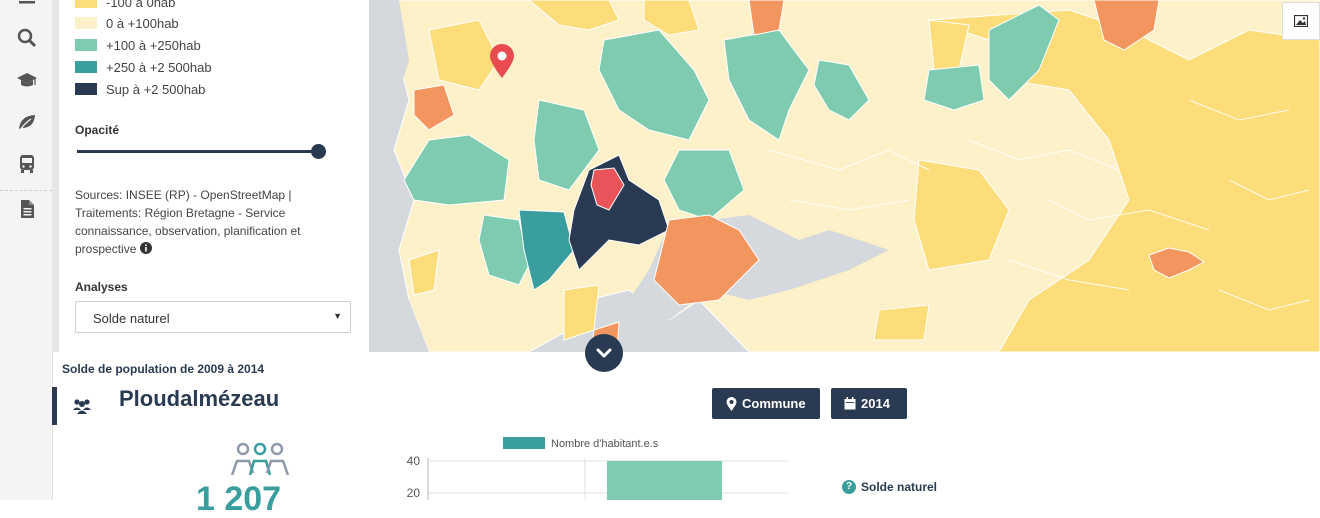 The width and height of the screenshot is (1320, 518). What do you see at coordinates (145, 248) in the screenshot?
I see `info-icon` at bounding box center [145, 248].